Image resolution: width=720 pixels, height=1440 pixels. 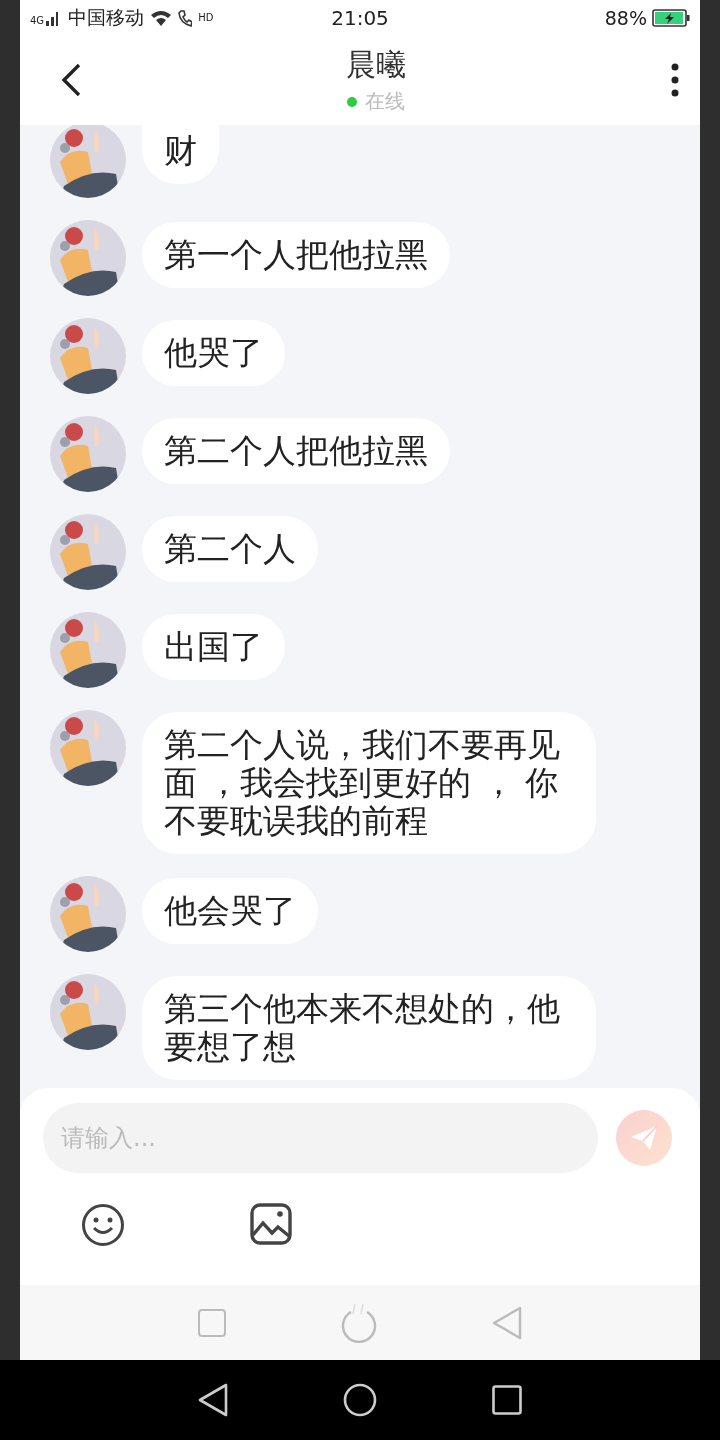 What do you see at coordinates (230, 549) in the screenshot?
I see `message-bubble: 第二个人` at bounding box center [230, 549].